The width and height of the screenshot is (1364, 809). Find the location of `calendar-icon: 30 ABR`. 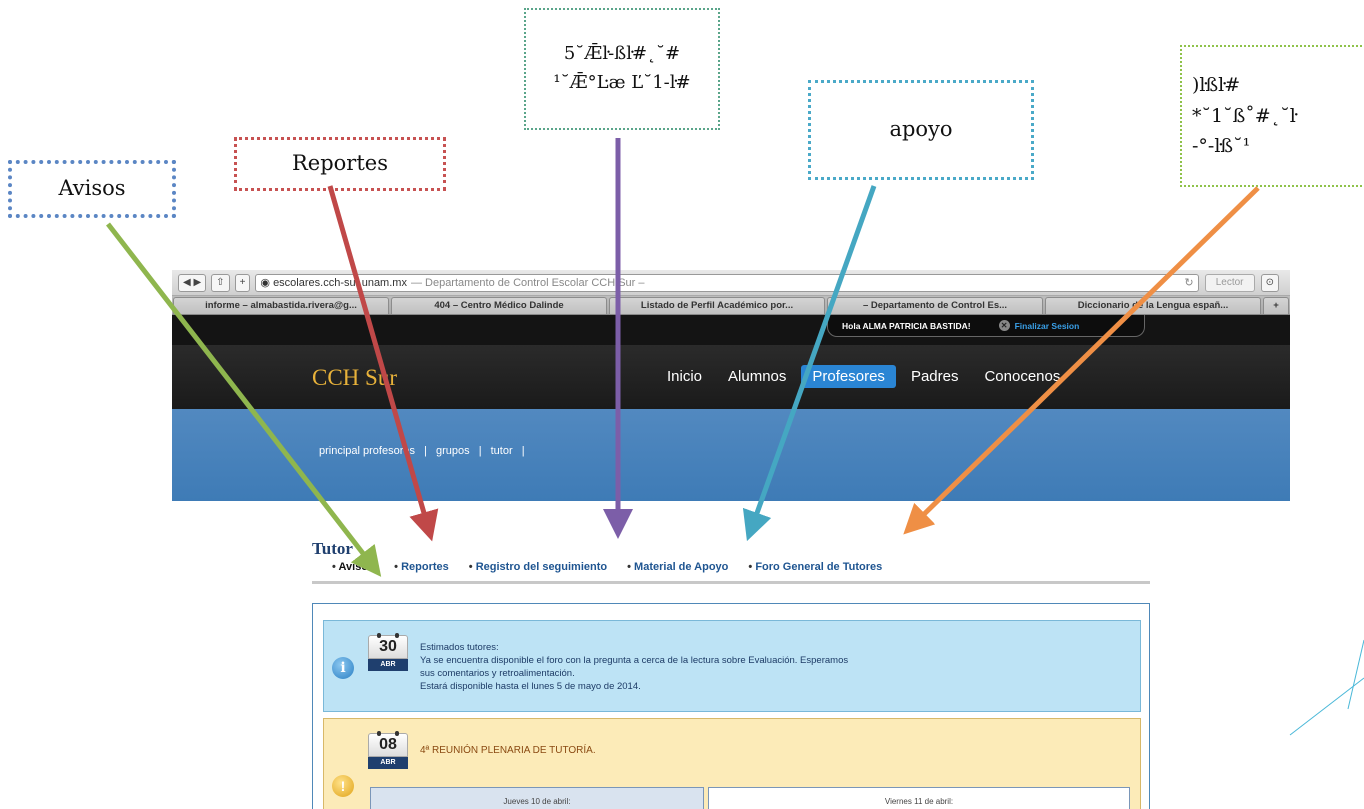

calendar-icon: 30 ABR is located at coordinates (388, 653).